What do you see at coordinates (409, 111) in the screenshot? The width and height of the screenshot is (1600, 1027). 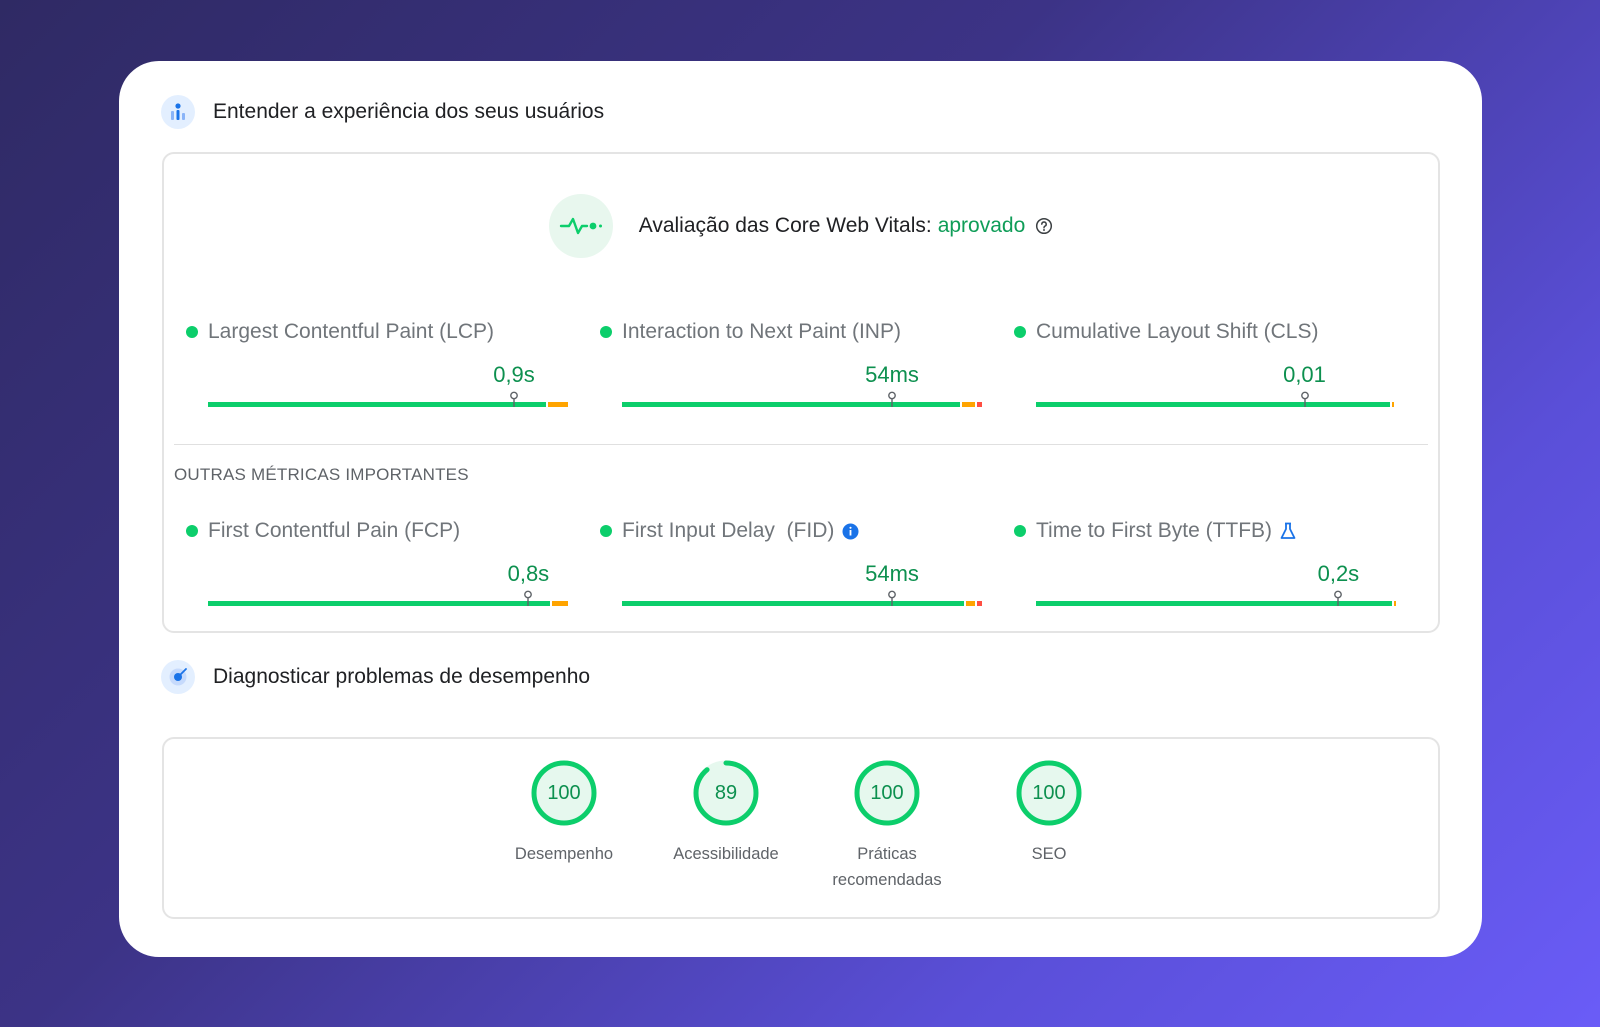 I see `ux-section-title: Entender a experiência dos seus usuários` at bounding box center [409, 111].